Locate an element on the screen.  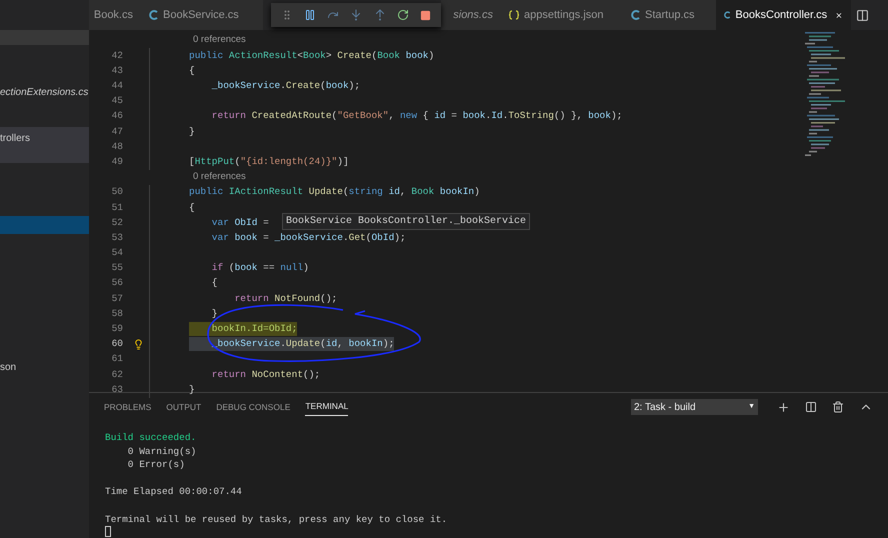
code-line: return CreatedAtRoute("GetBook", new { id = book.Id.ToString() }, book); is located at coordinates (416, 116).